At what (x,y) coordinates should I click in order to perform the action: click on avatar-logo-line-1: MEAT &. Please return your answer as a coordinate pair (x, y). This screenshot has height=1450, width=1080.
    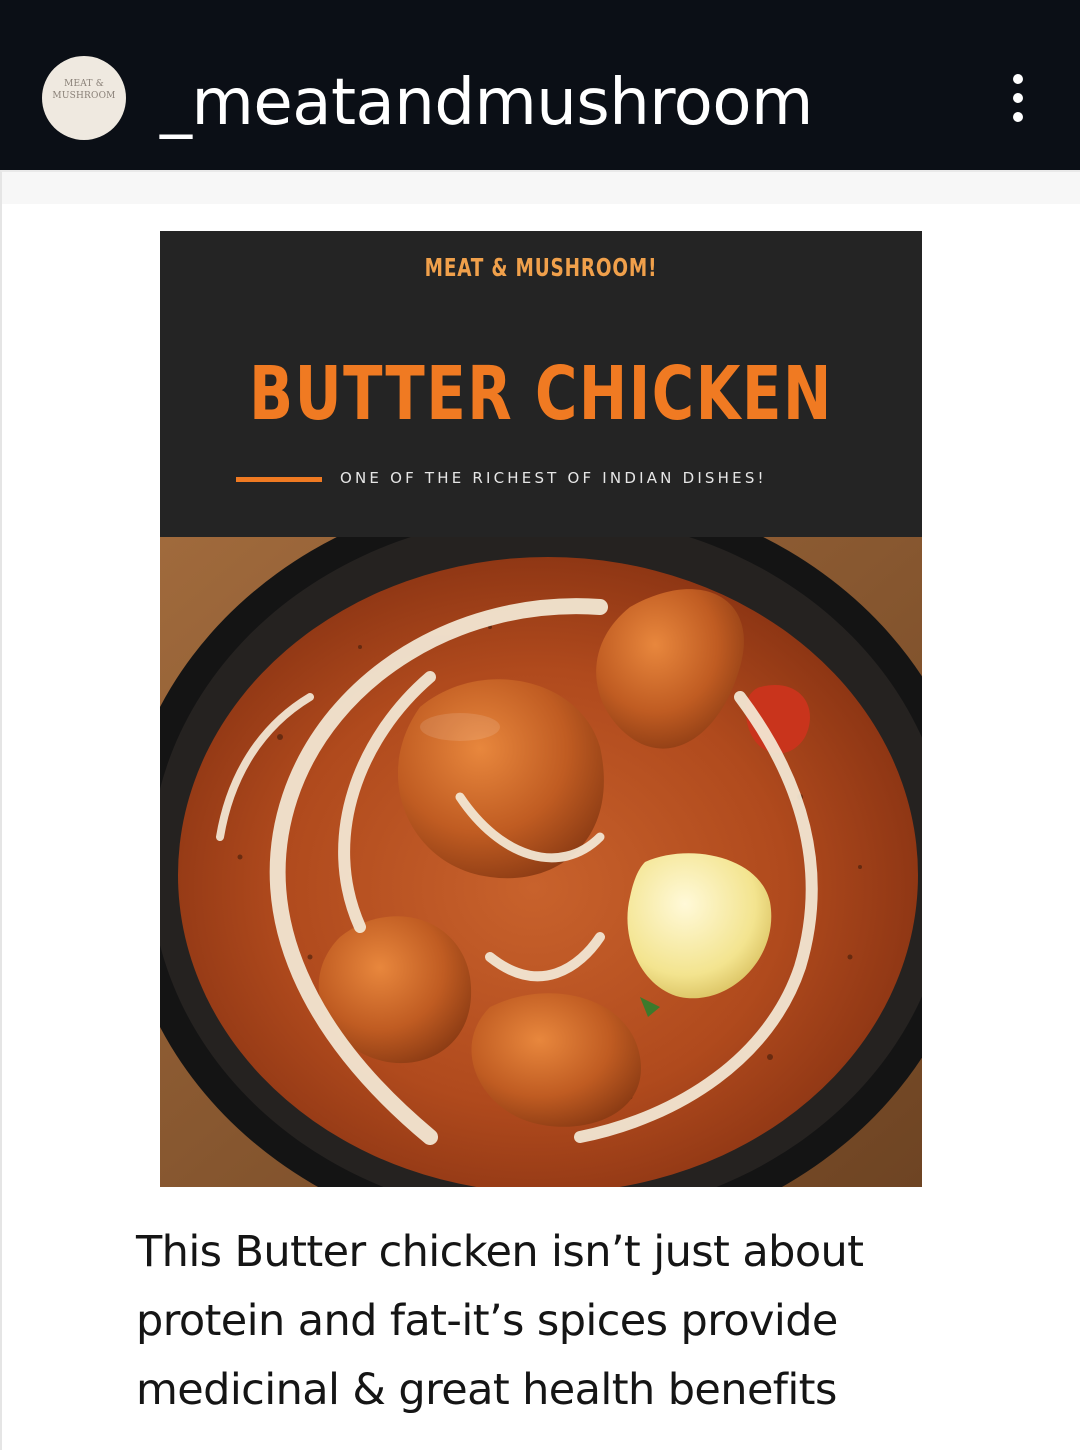
    Looking at the image, I should click on (84, 84).